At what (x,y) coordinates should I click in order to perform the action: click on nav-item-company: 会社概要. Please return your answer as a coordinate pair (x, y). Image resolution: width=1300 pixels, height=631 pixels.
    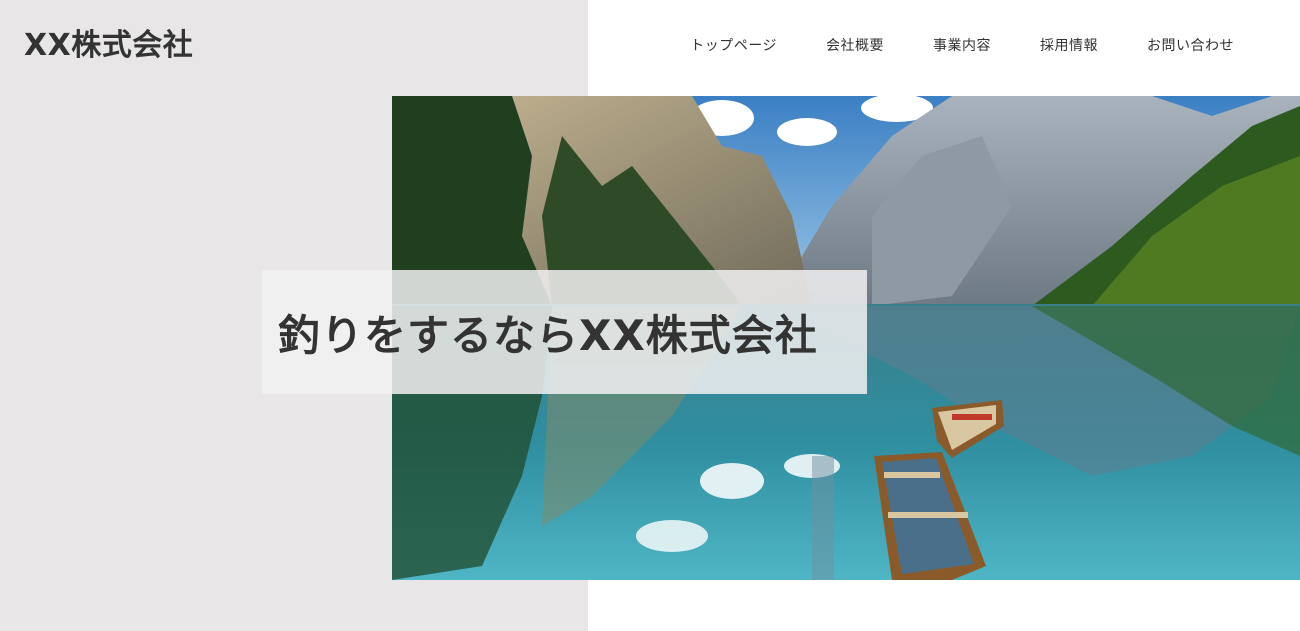
    Looking at the image, I should click on (855, 46).